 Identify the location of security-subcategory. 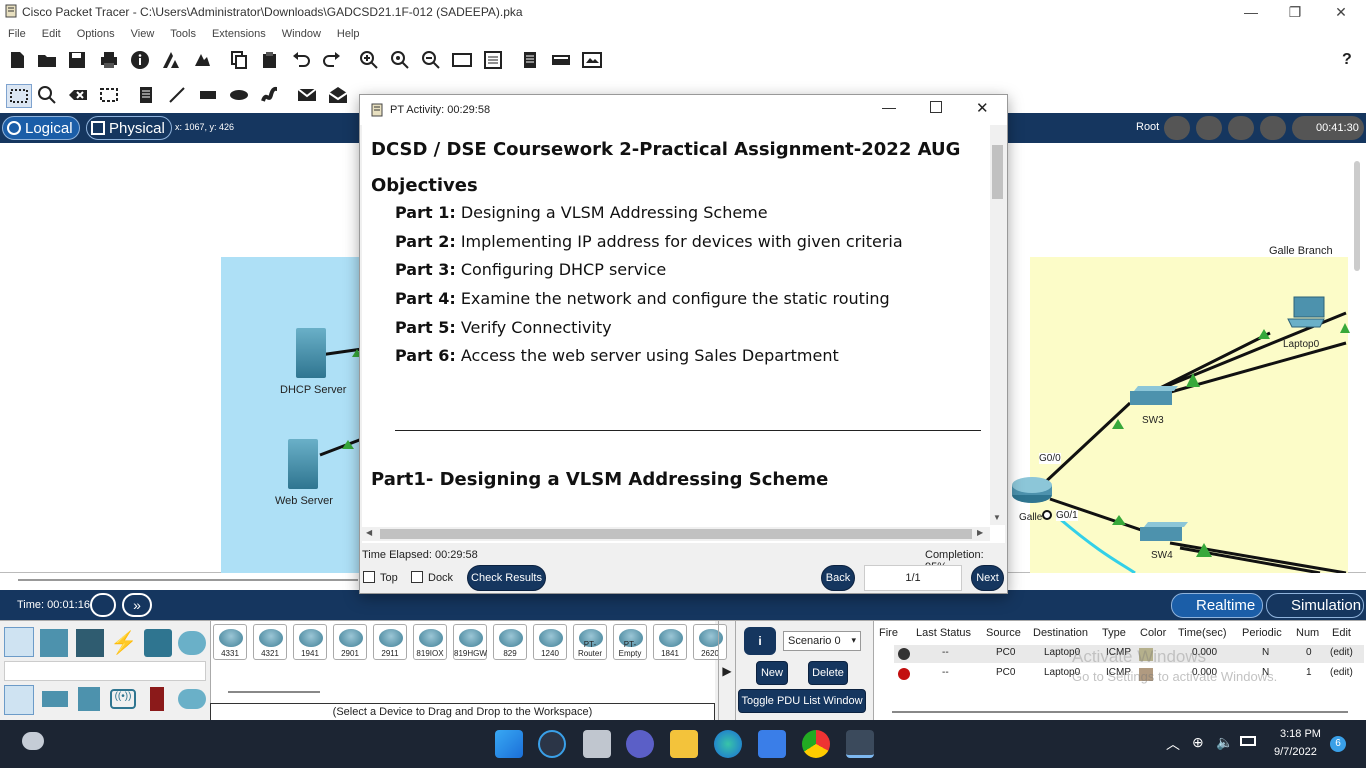
(157, 699).